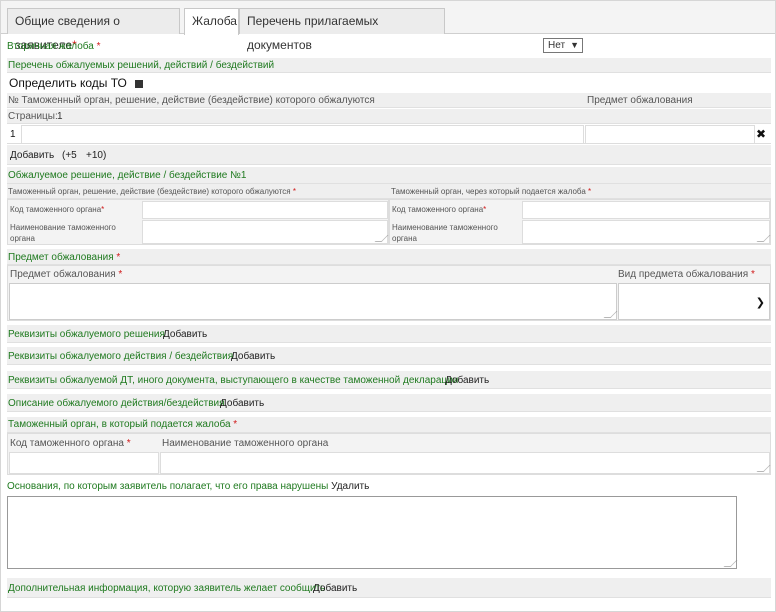  What do you see at coordinates (96, 155) in the screenshot?
I see `add-10-rows-button: +10)` at bounding box center [96, 155].